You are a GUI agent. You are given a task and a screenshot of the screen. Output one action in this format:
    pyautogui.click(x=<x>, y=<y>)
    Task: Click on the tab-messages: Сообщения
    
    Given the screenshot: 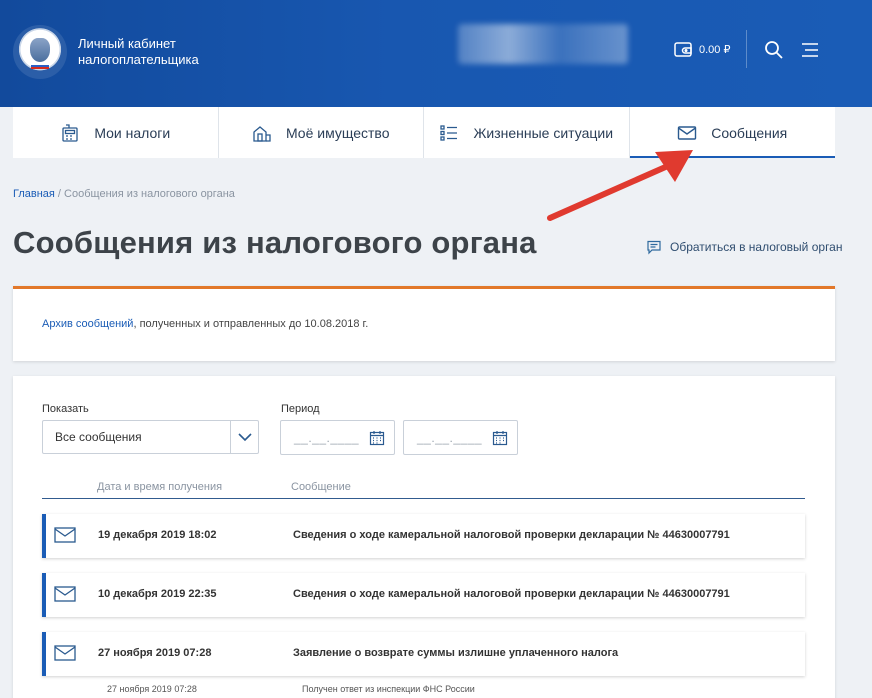 What is the action you would take?
    pyautogui.click(x=732, y=132)
    